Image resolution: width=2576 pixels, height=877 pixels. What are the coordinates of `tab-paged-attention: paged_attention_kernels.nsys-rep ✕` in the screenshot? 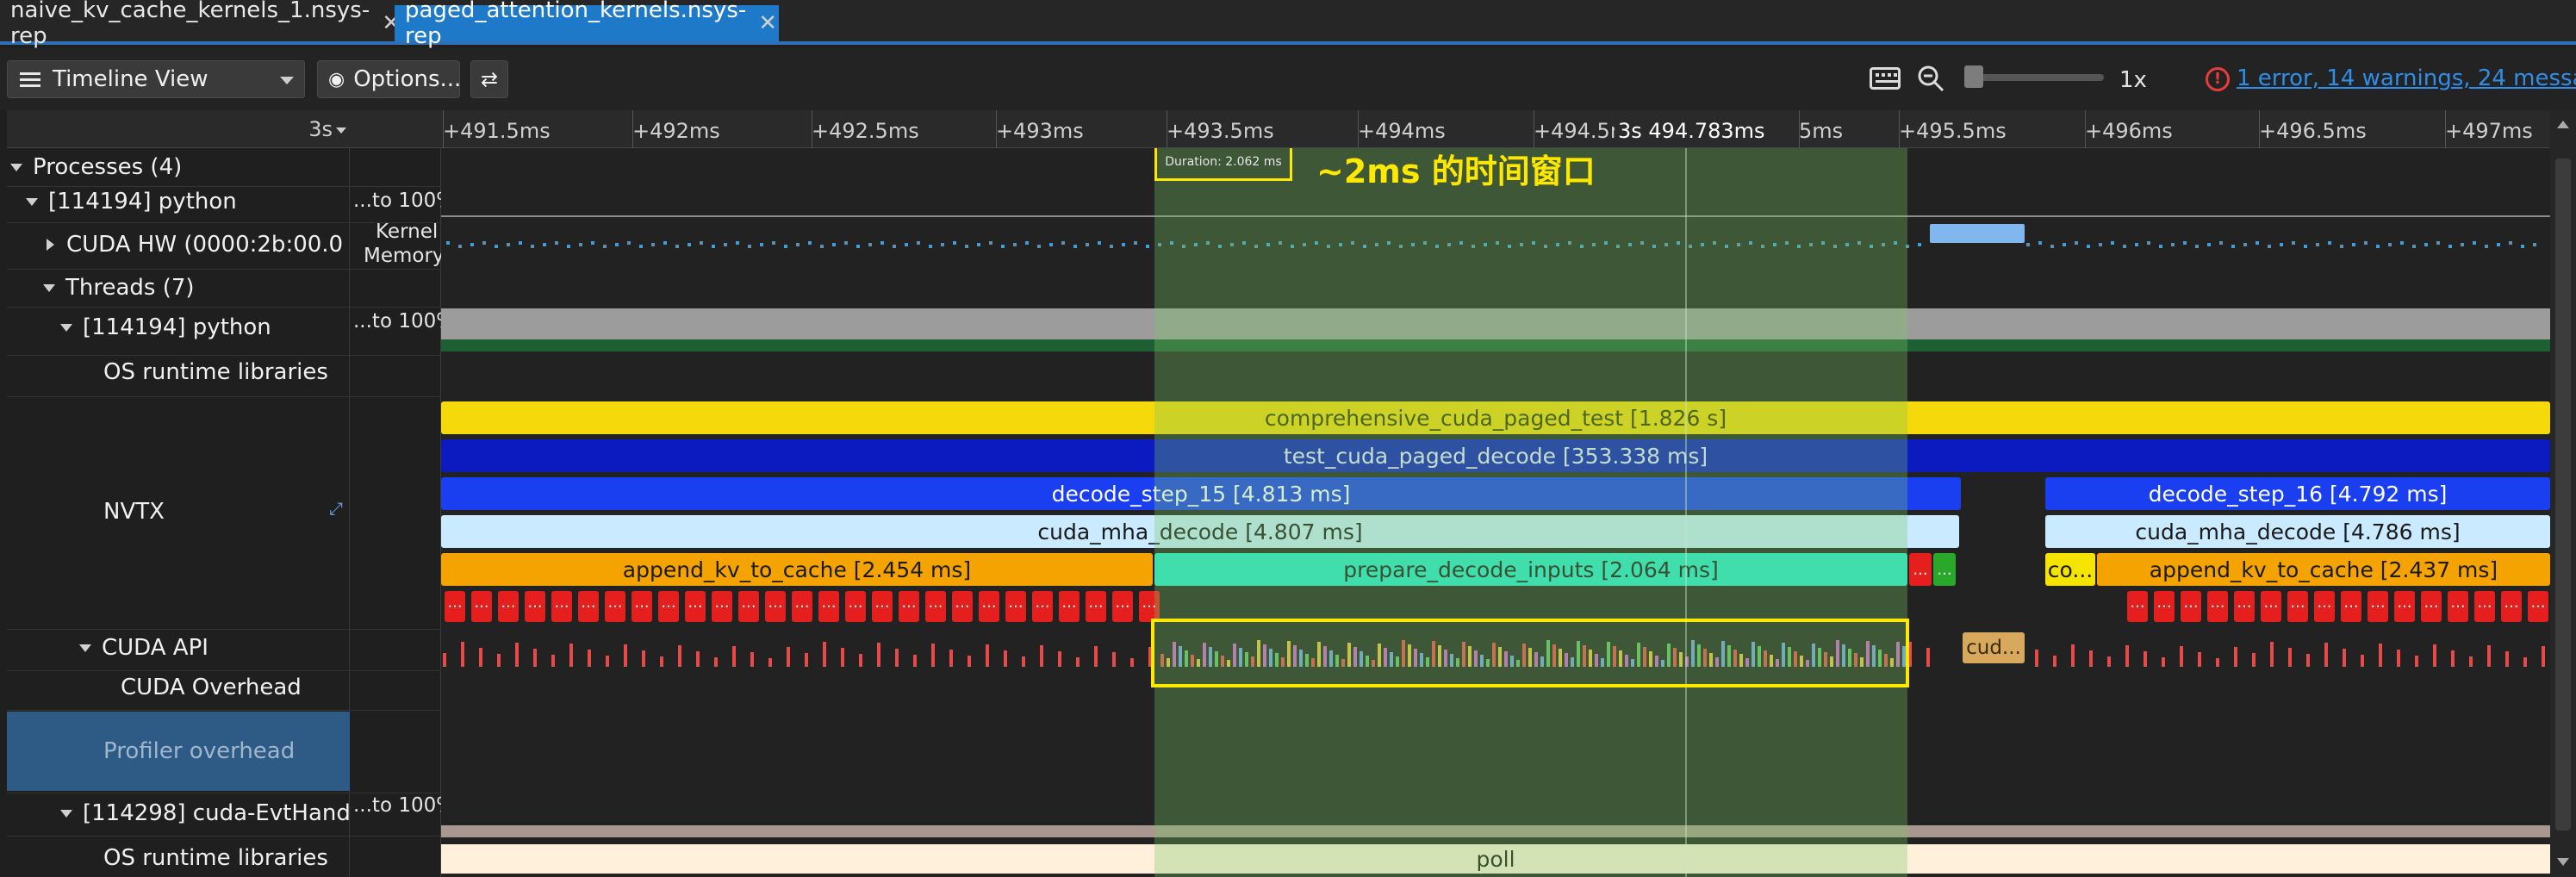 It's located at (587, 25).